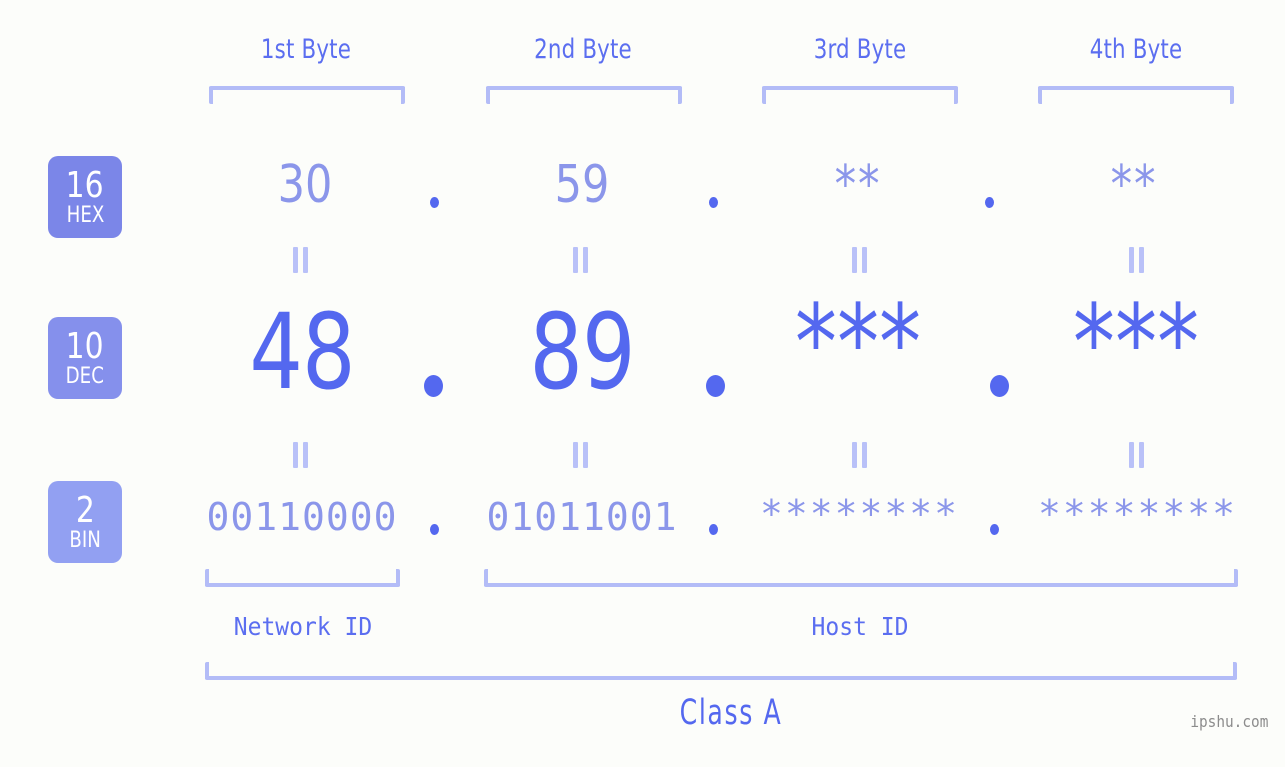 Image resolution: width=1285 pixels, height=767 pixels. Describe the element at coordinates (306, 49) in the screenshot. I see `byte-header-1: 1st Byte` at that location.